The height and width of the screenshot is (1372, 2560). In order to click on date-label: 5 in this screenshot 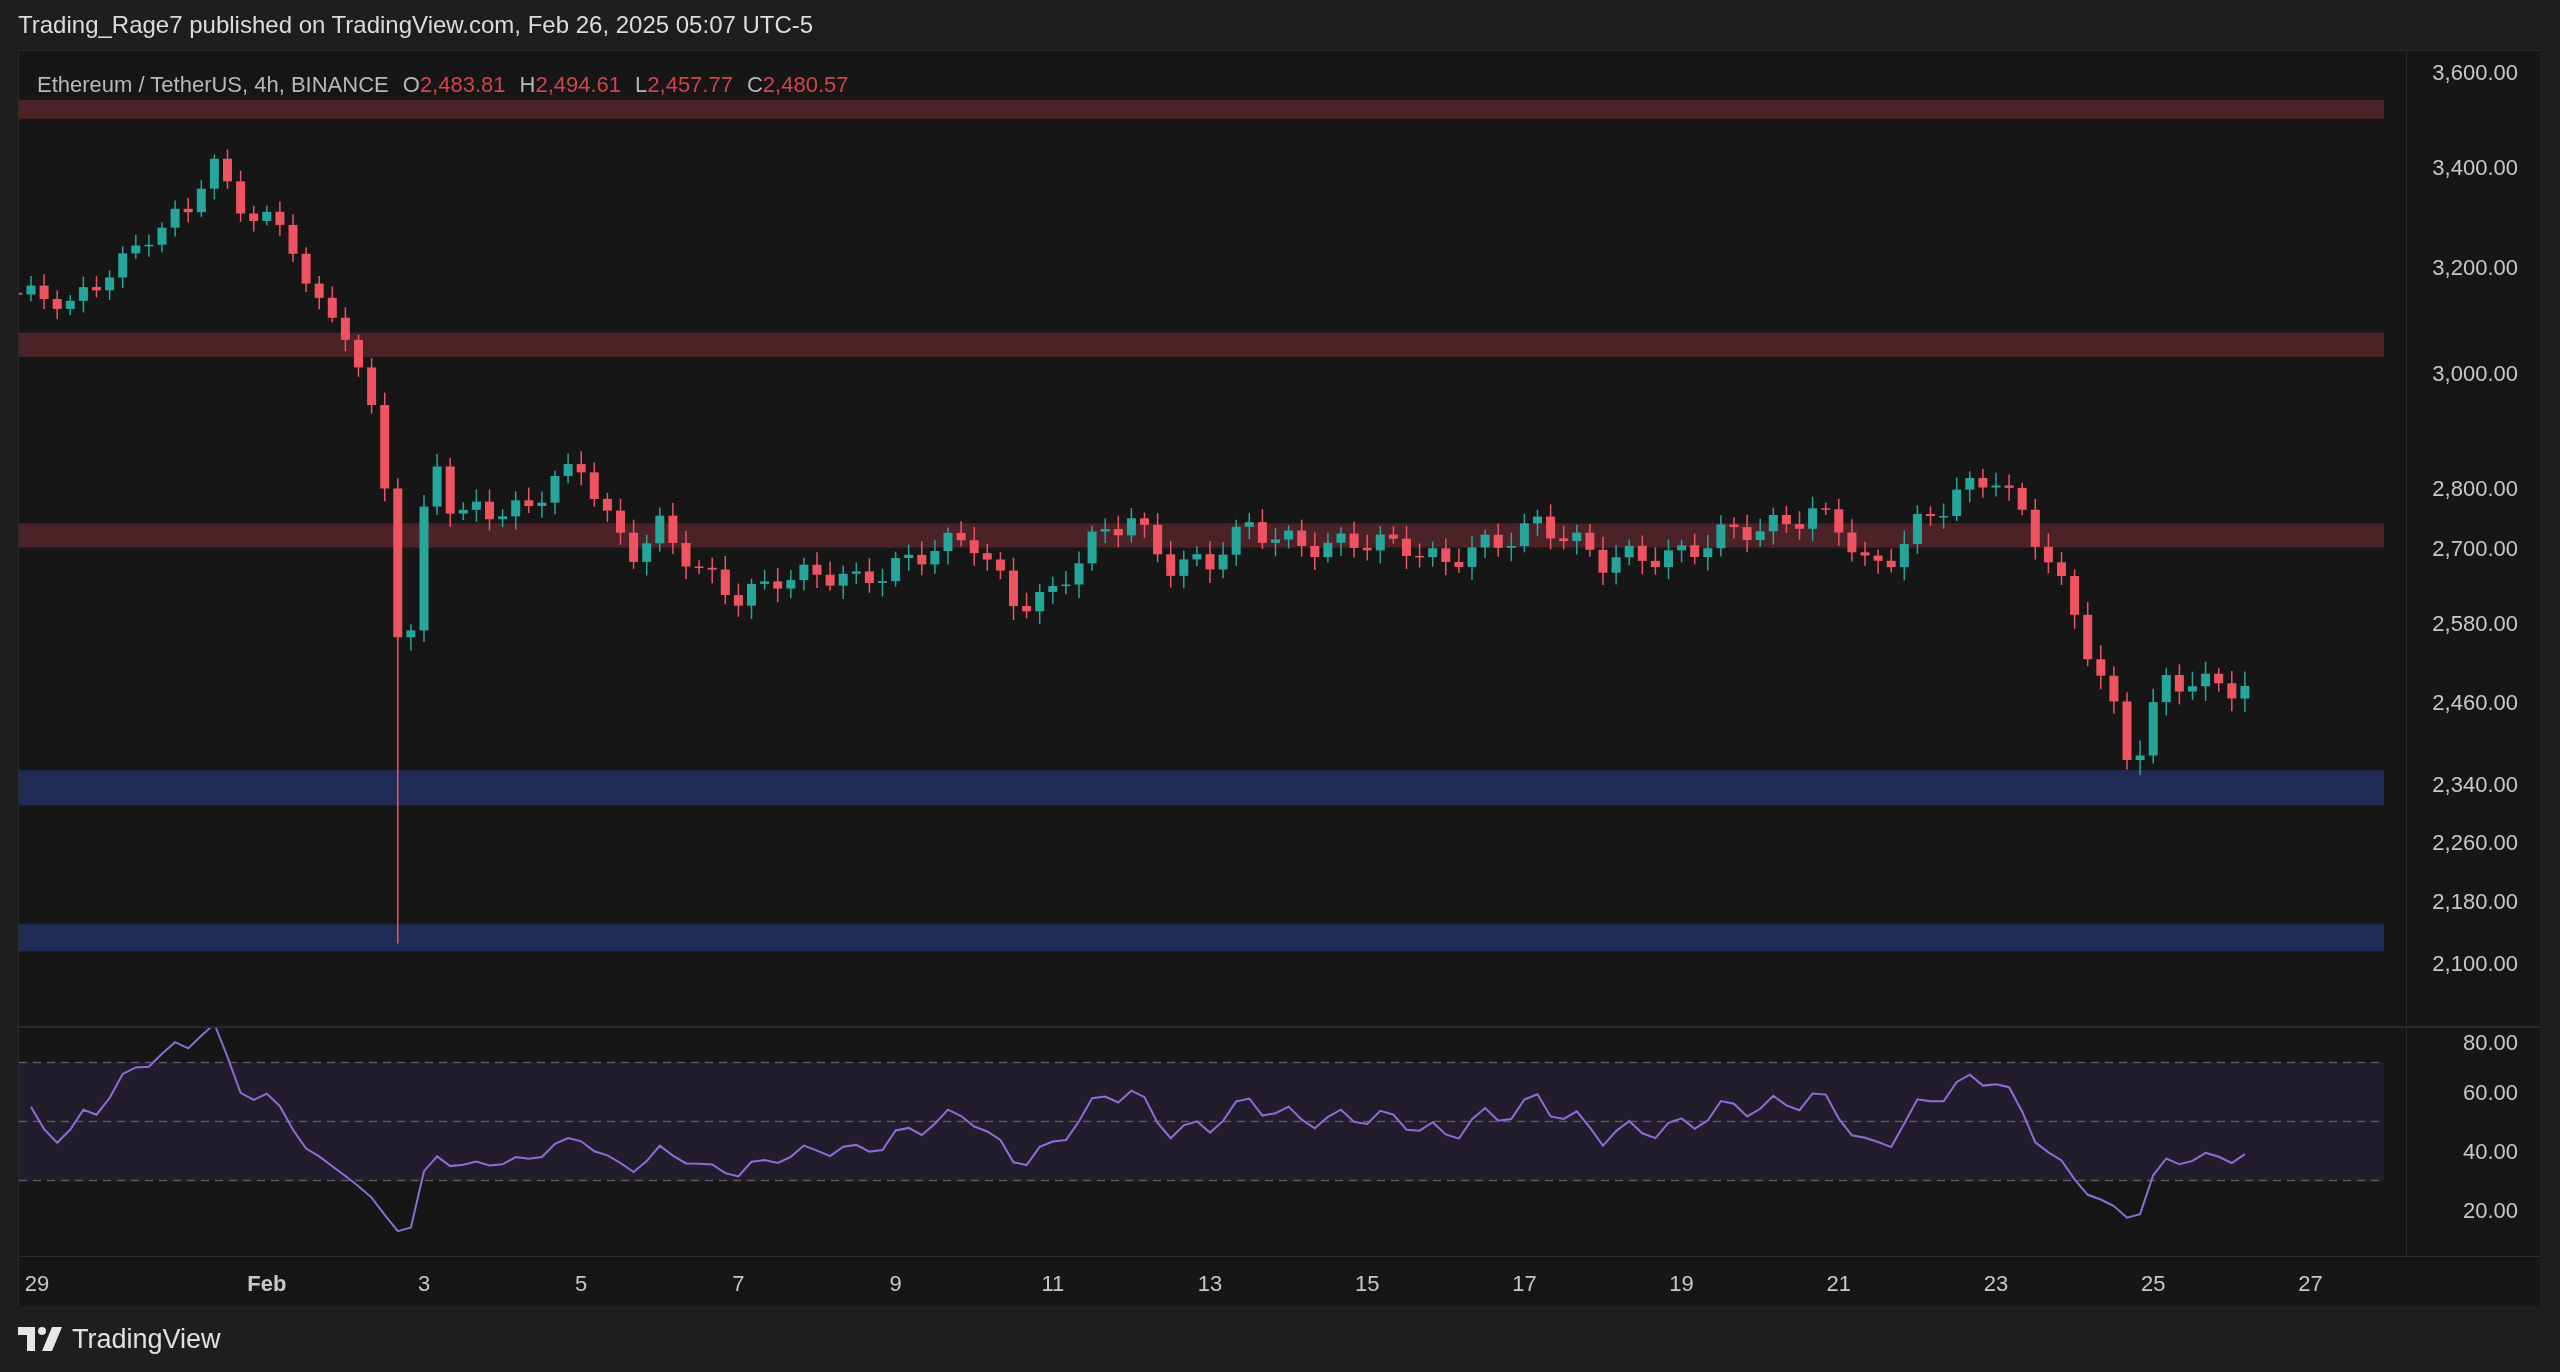, I will do `click(581, 1284)`.